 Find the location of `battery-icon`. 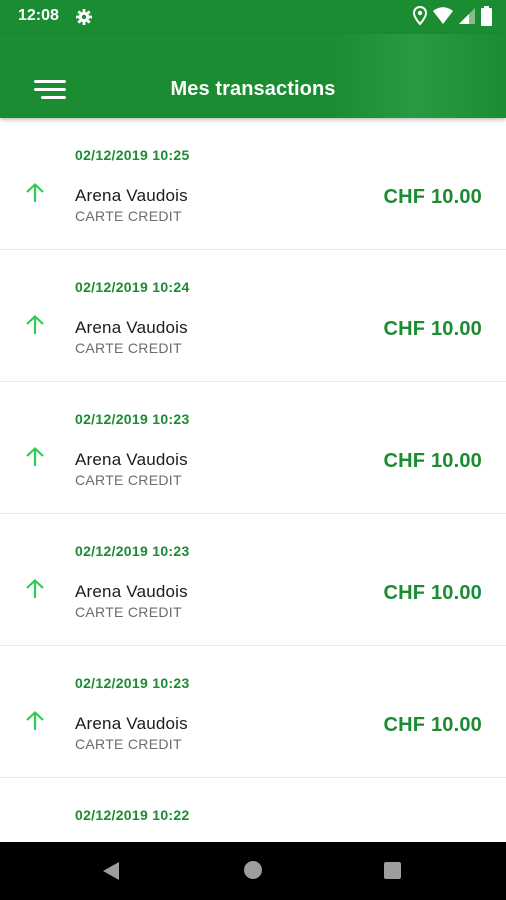

battery-icon is located at coordinates (486, 16).